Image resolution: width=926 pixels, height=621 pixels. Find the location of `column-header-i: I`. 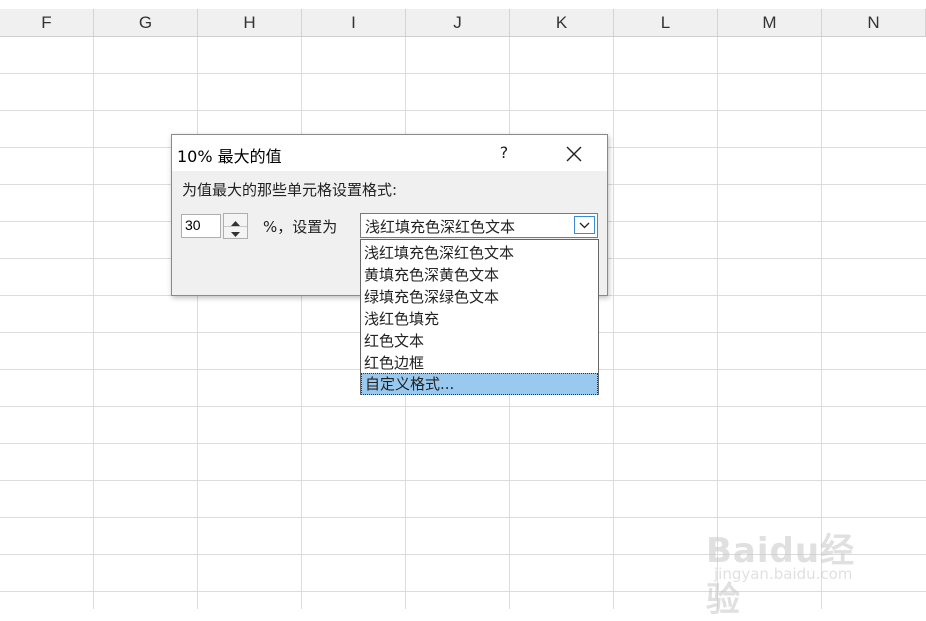

column-header-i: I is located at coordinates (354, 22).